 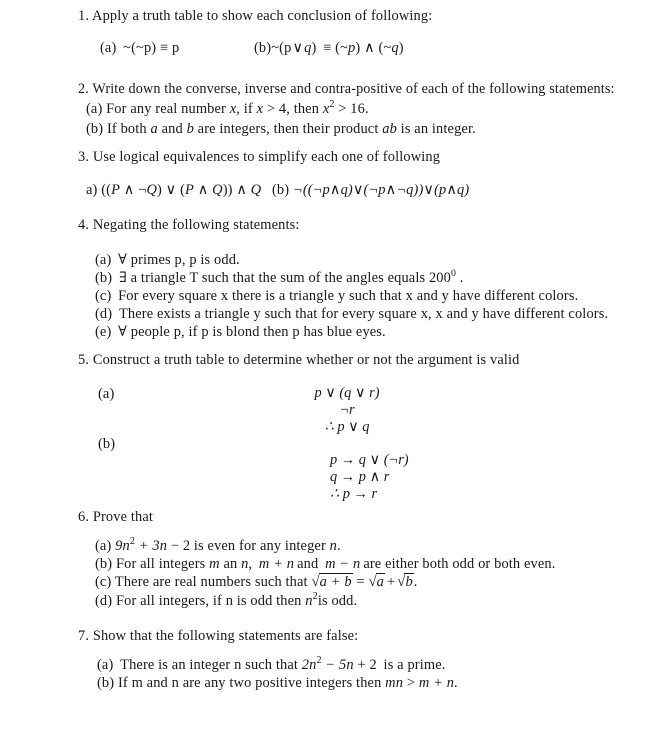 I want to click on q7b-expr-m-plus-n: m + n, so click(x=436, y=683).